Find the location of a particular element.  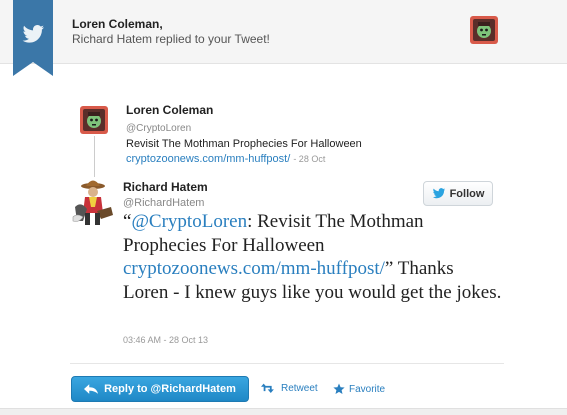

star-icon is located at coordinates (339, 388).